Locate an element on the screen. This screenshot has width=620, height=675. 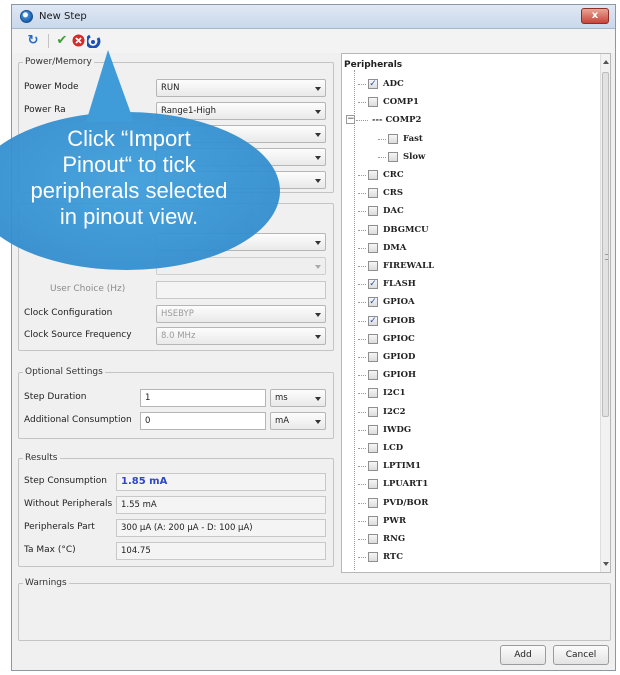
scroll-up-arrow-icon is located at coordinates (606, 62).